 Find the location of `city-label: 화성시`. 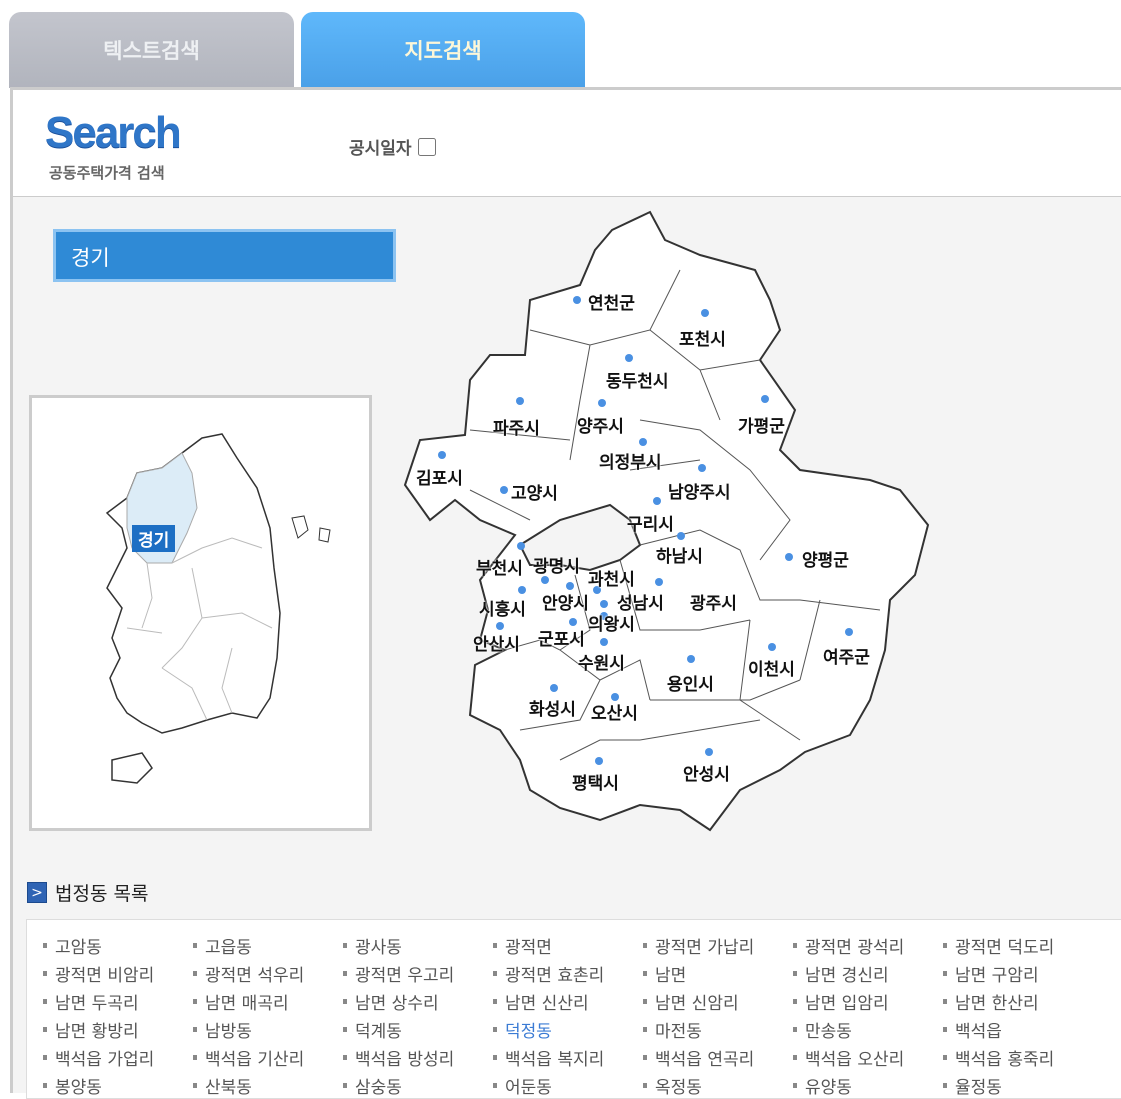

city-label: 화성시 is located at coordinates (552, 707).